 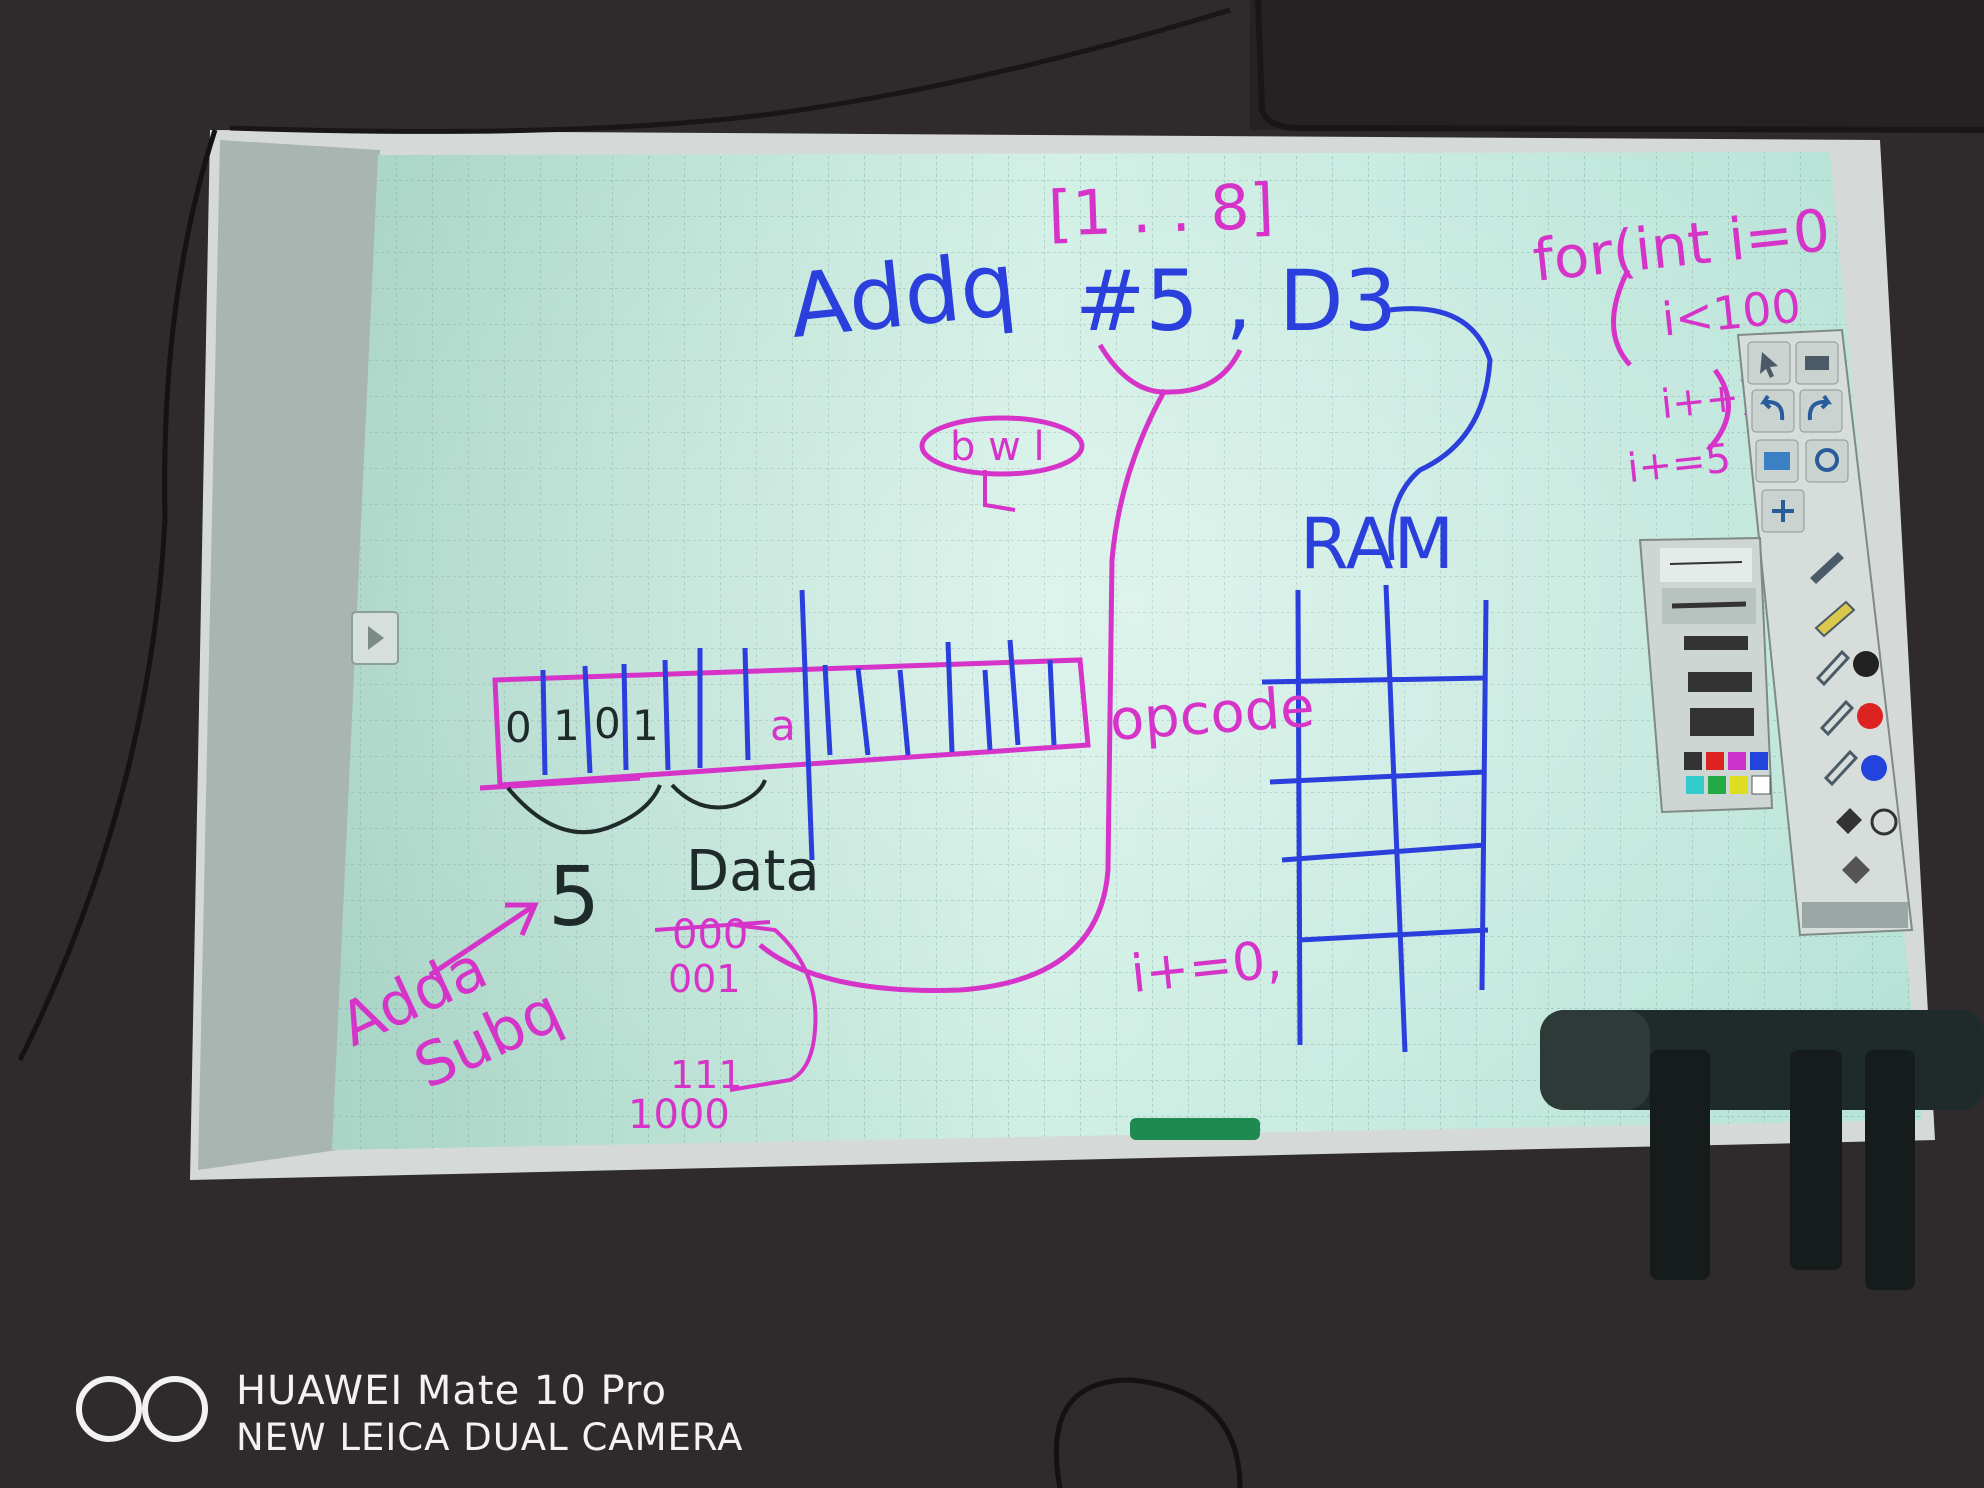 I want to click on tool-button-move, so click(x=1783, y=511).